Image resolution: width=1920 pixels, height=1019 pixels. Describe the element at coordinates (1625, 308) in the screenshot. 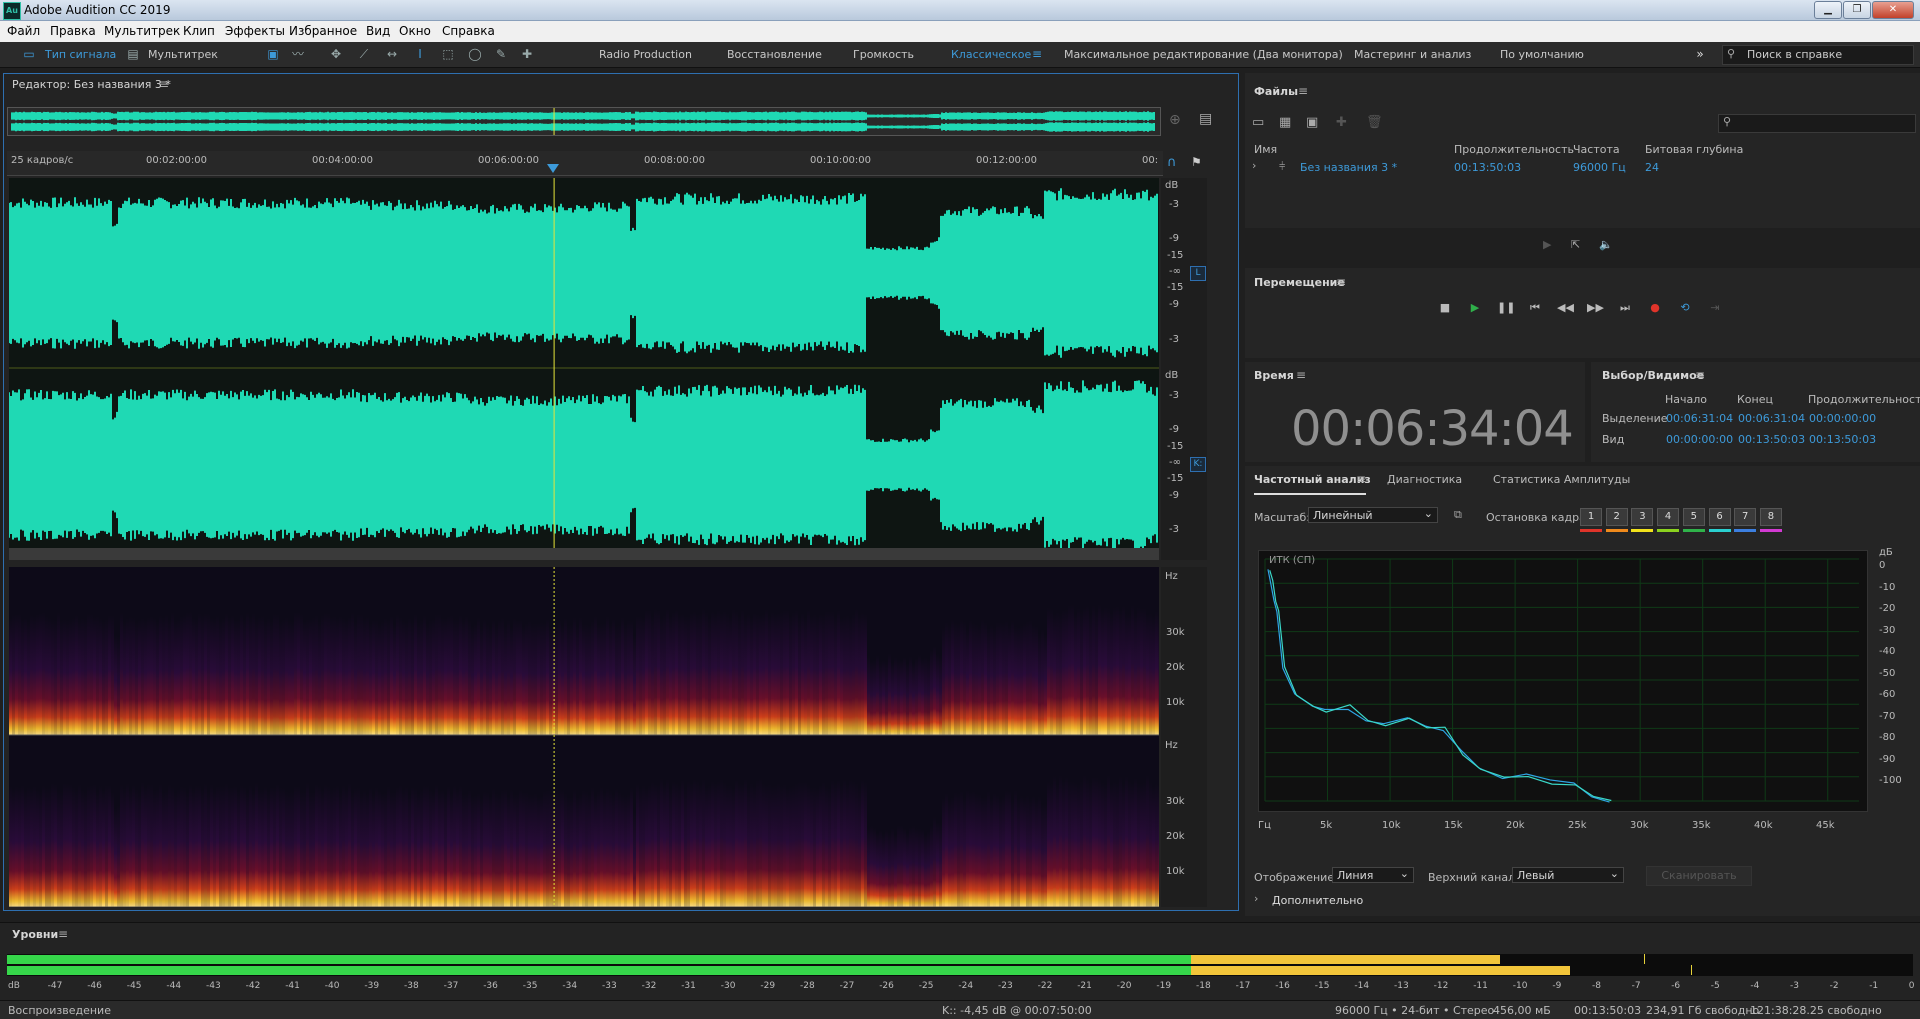

I see `go-end-icon: ⏭` at that location.